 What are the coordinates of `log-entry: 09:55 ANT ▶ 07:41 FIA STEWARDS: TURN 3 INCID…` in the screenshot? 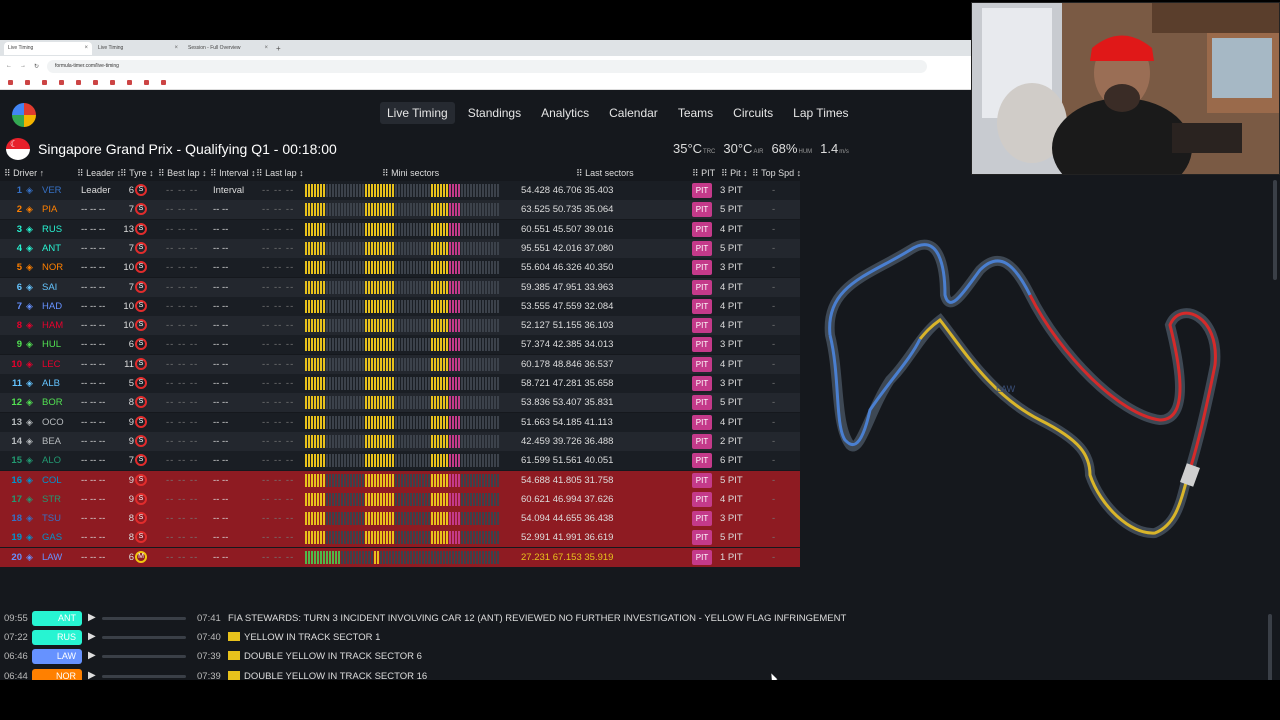 It's located at (635, 618).